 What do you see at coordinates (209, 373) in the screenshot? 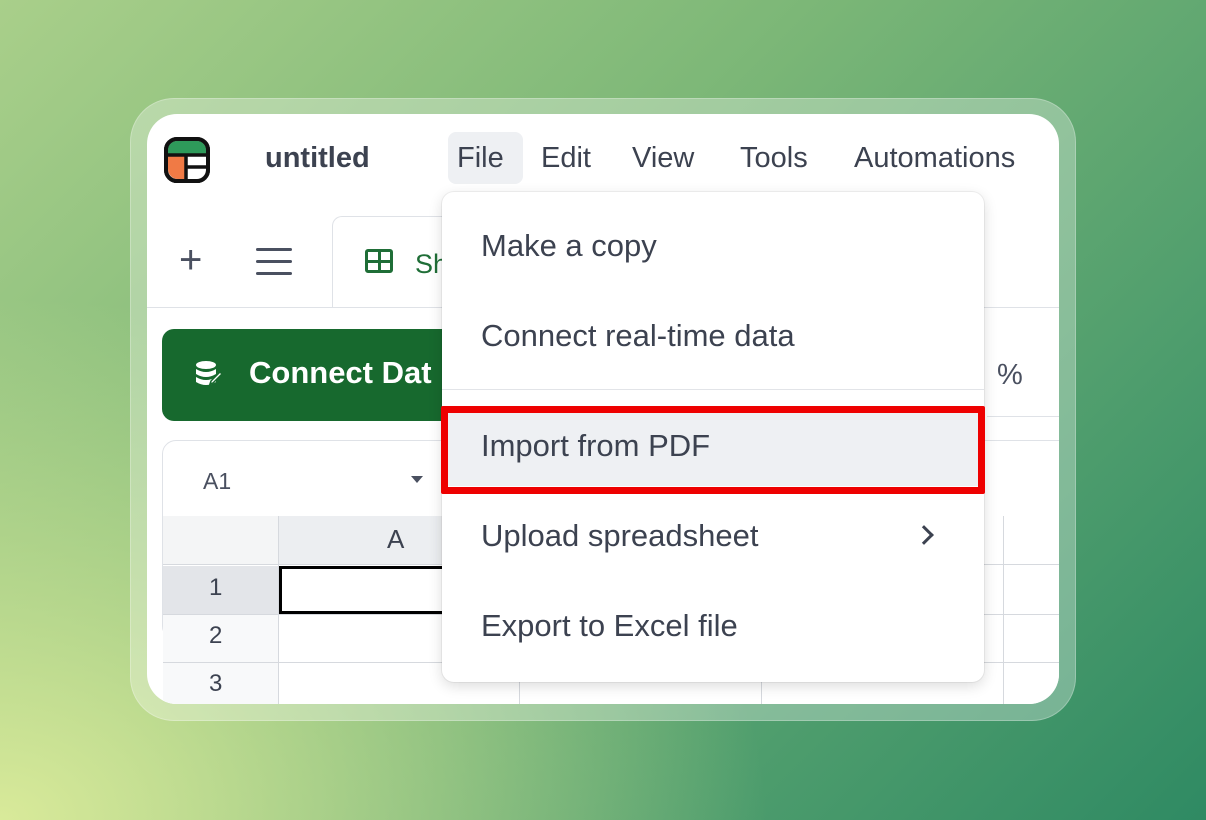
I see `database-icon` at bounding box center [209, 373].